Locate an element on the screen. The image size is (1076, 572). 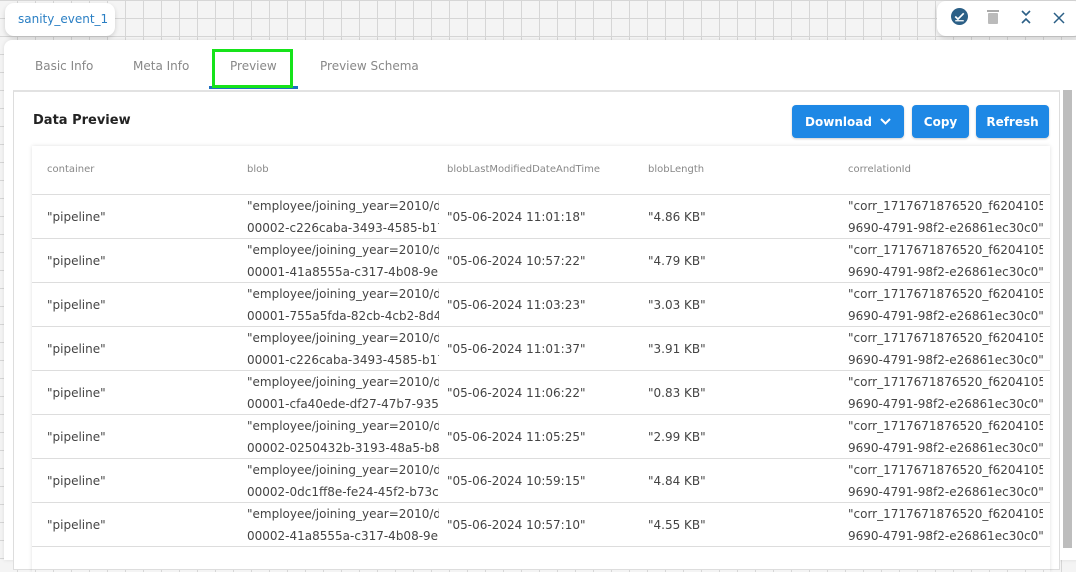
cell-text: 00001-41a8555a-c317-4b08-9e is located at coordinates (343, 271).